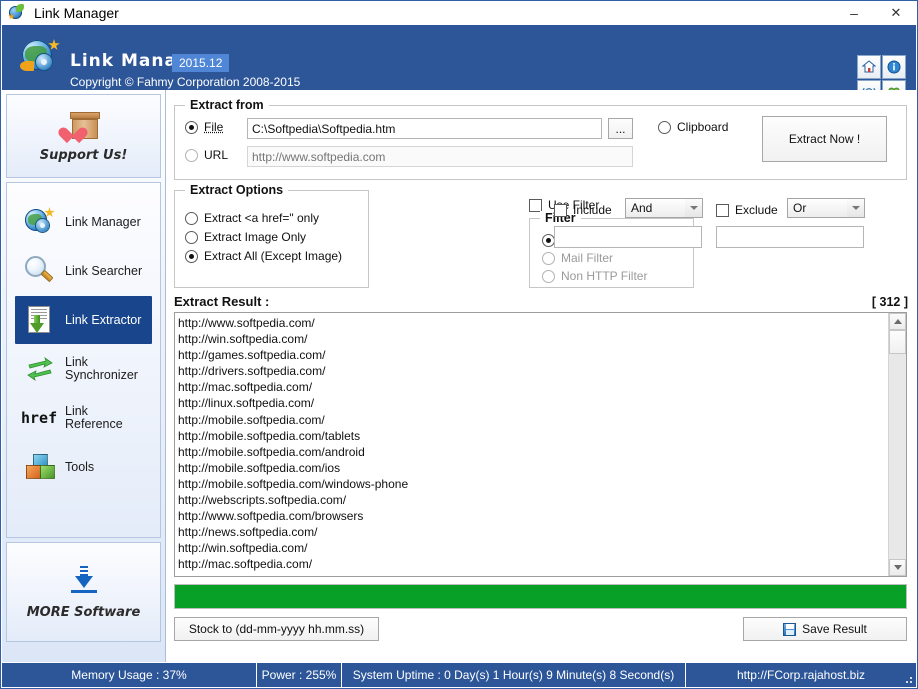 This screenshot has width=918, height=689. I want to click on include-operator-value: And, so click(642, 208).